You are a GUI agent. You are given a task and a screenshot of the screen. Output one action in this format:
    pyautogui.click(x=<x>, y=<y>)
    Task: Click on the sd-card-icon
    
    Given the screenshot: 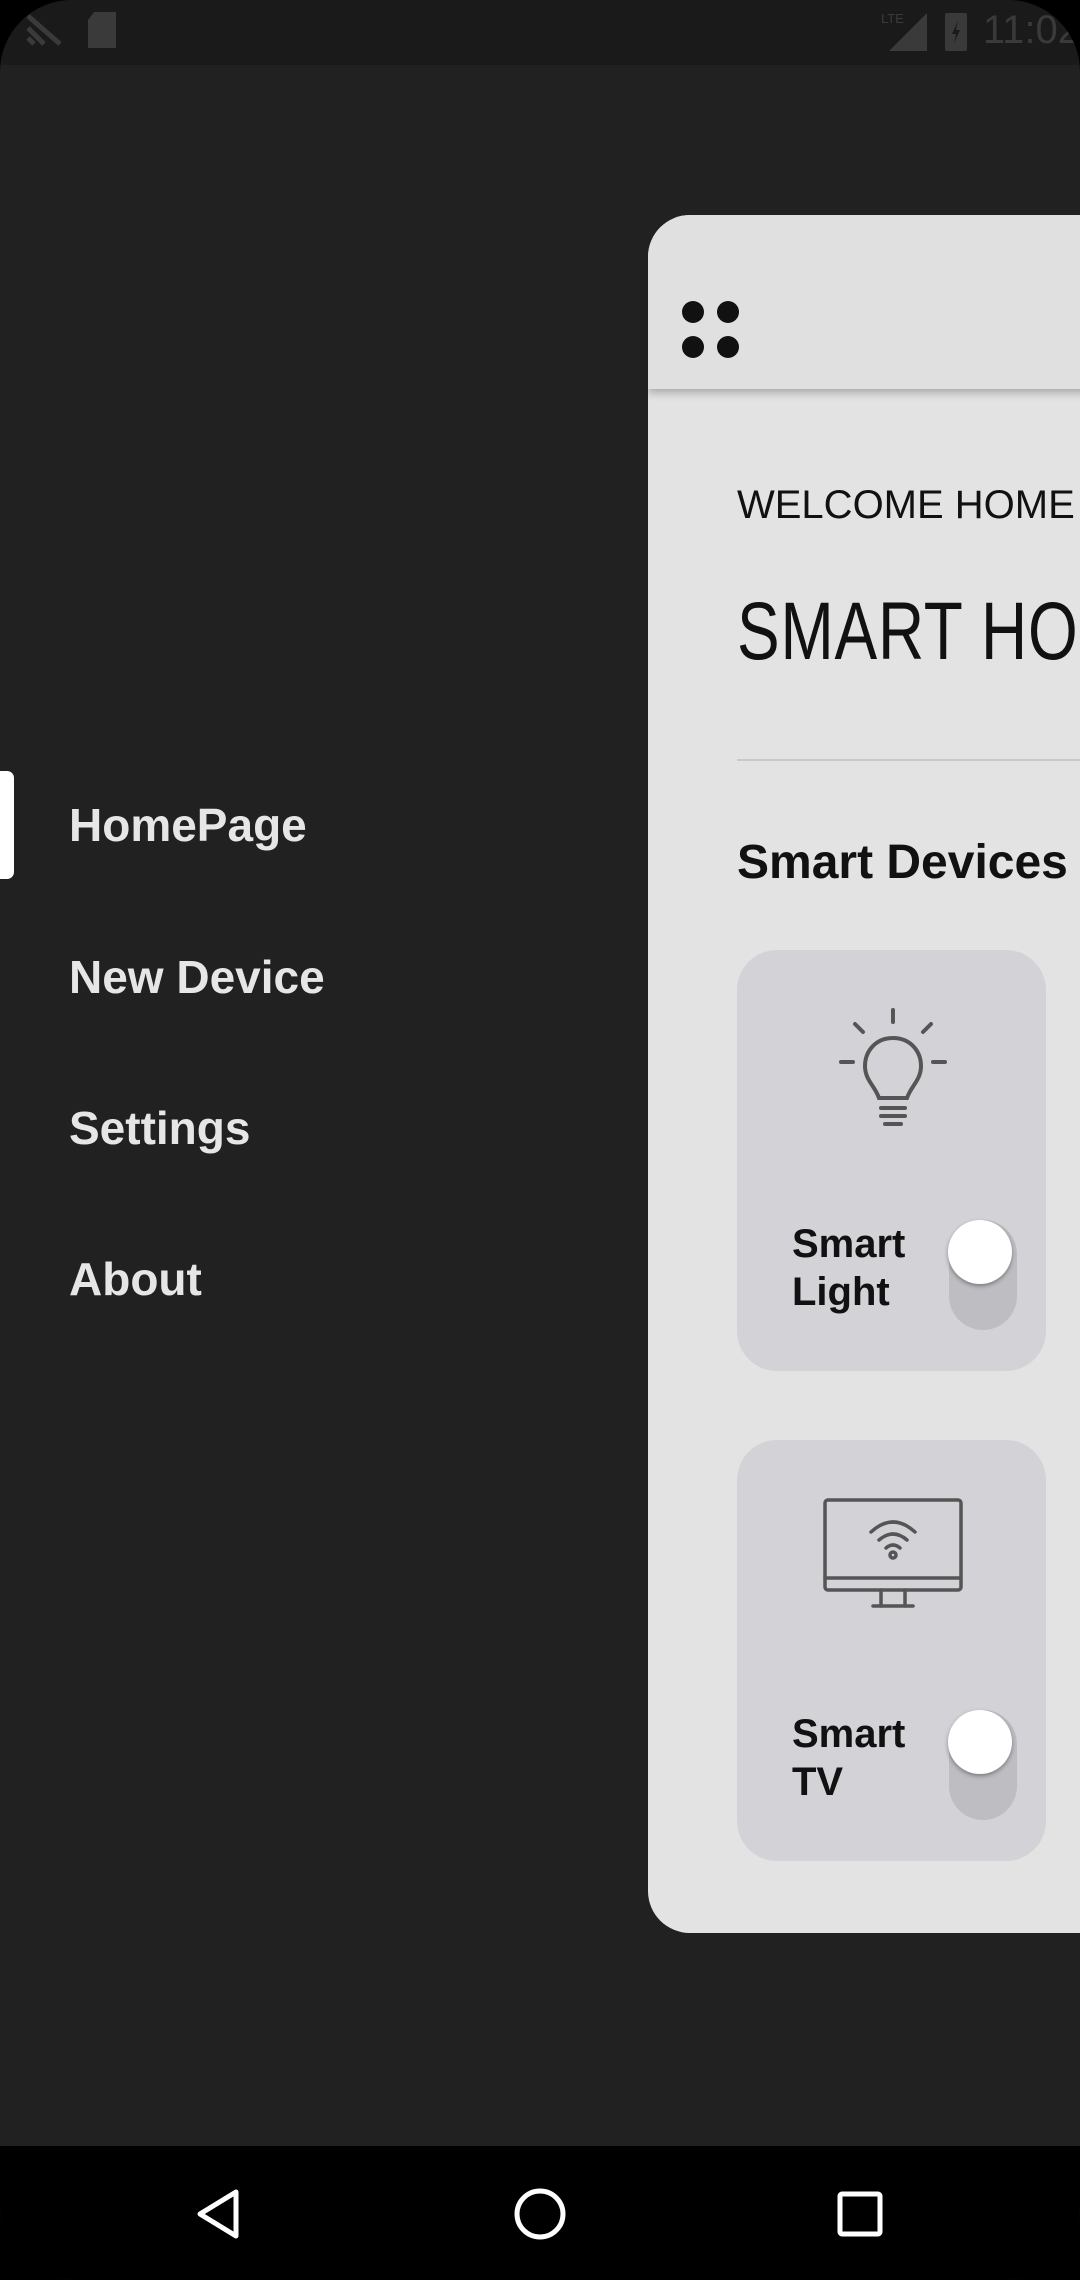 What is the action you would take?
    pyautogui.click(x=102, y=30)
    